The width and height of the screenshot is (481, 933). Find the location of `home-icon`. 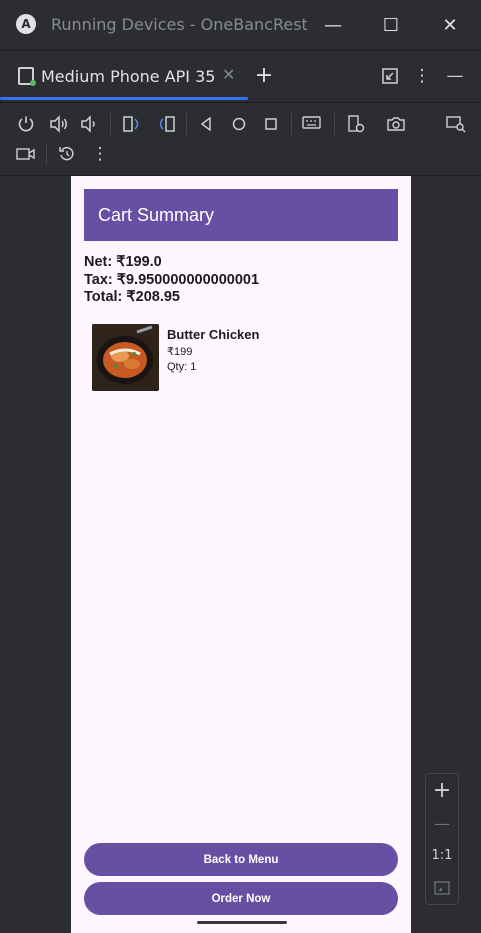

home-icon is located at coordinates (239, 124).